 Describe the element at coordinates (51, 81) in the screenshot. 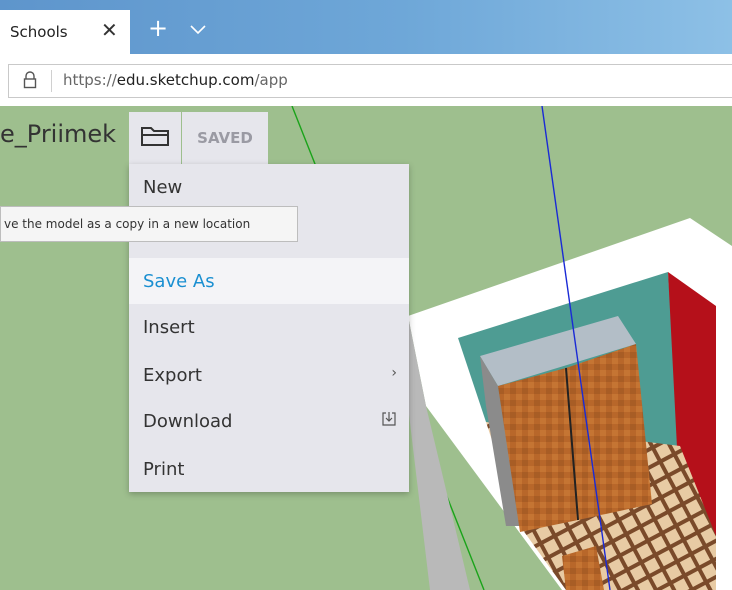

I see `url-divider` at that location.